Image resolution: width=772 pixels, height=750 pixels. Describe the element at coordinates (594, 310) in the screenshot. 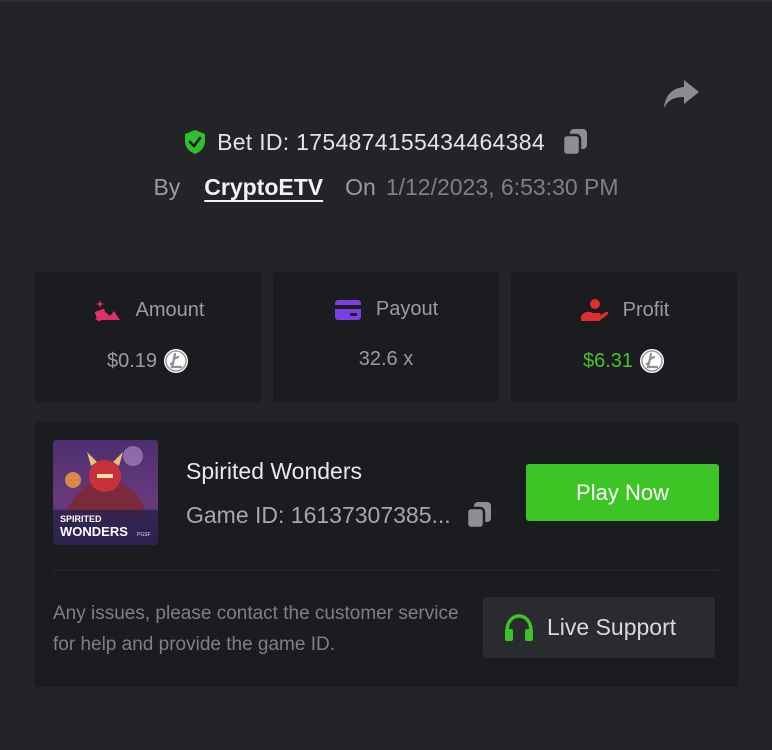

I see `profit-hand-icon` at that location.